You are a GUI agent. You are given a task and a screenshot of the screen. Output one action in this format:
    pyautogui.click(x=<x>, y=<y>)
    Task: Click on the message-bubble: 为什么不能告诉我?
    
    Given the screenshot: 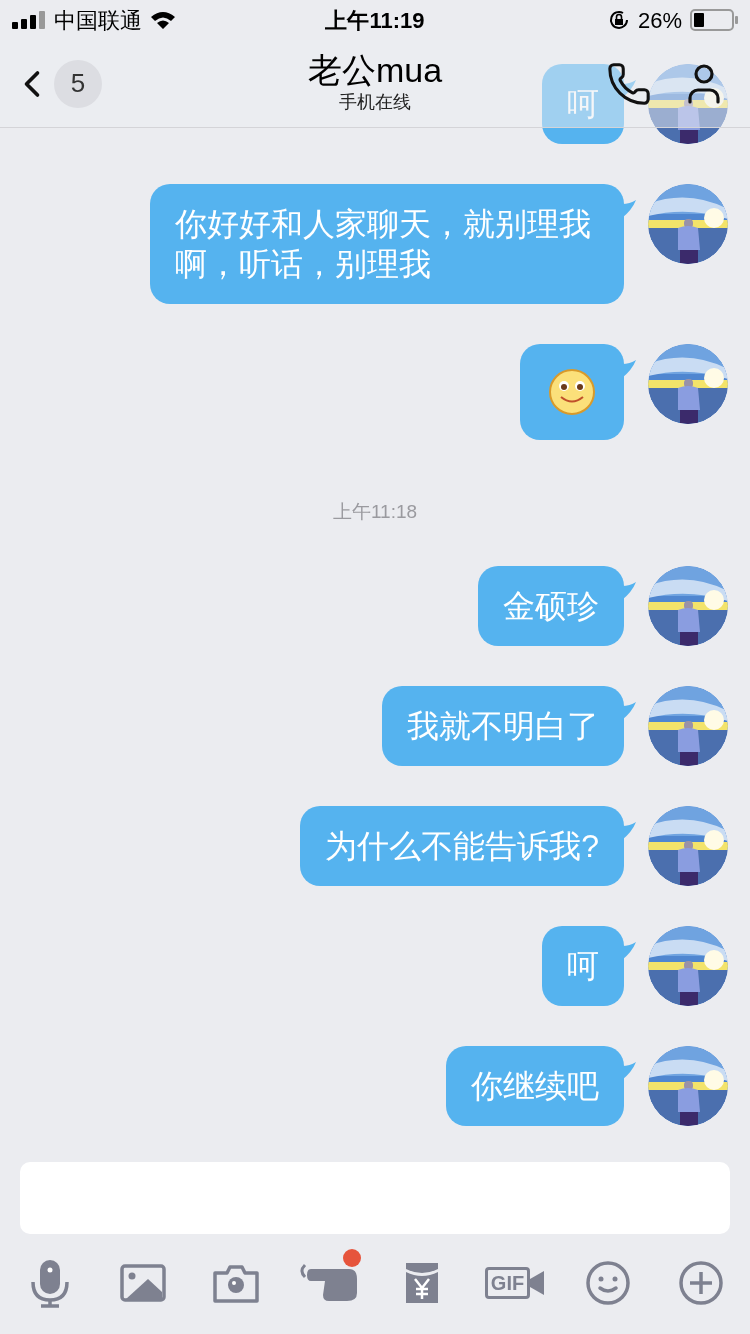 What is the action you would take?
    pyautogui.click(x=462, y=846)
    